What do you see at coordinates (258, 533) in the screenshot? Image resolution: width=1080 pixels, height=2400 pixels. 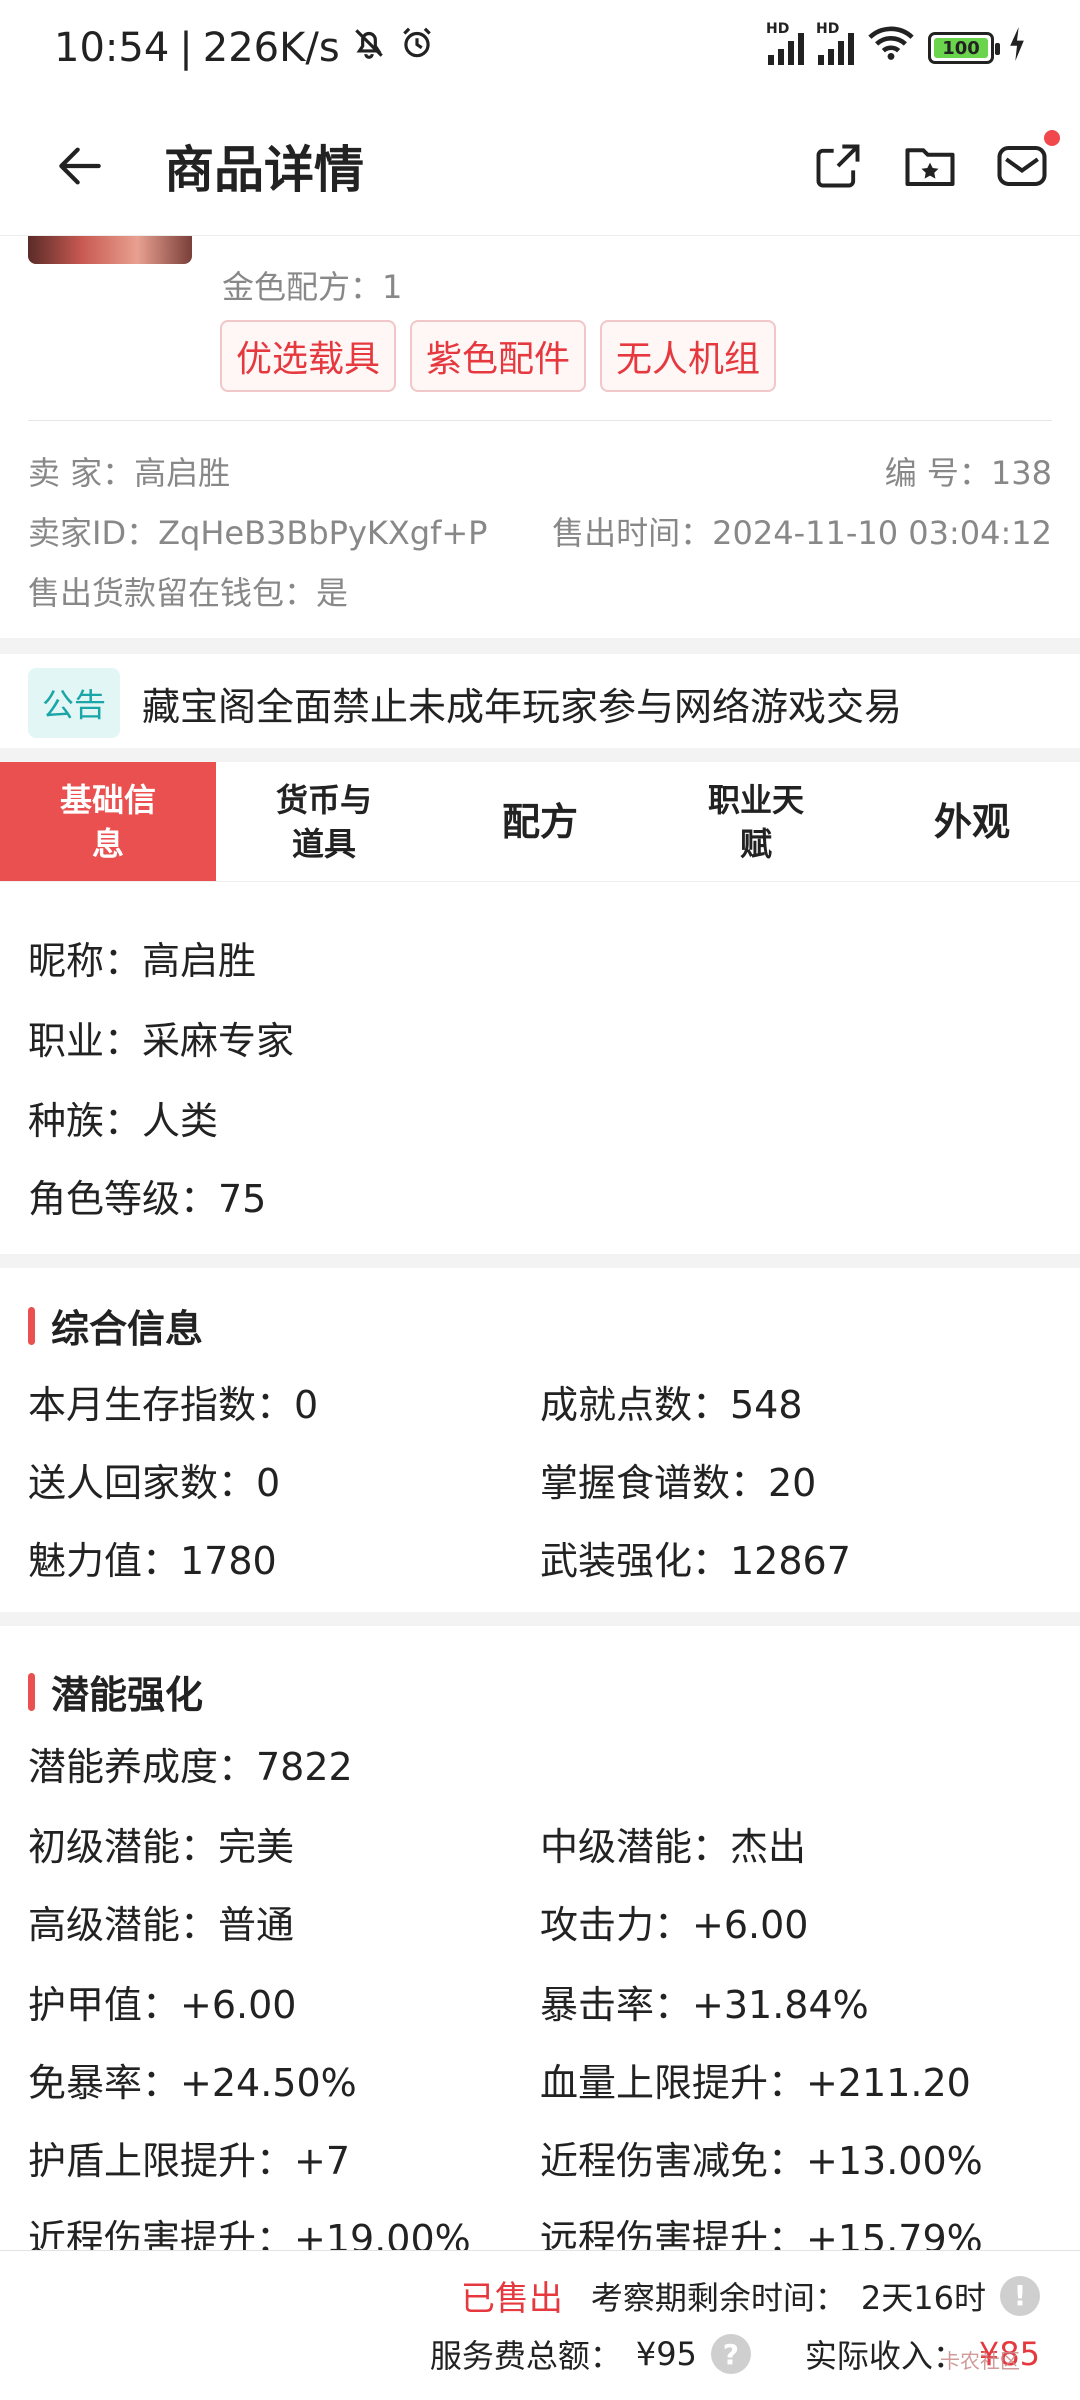 I see `seller-id: 卖家ID：ZqHeB3BbPyKXgf+P` at bounding box center [258, 533].